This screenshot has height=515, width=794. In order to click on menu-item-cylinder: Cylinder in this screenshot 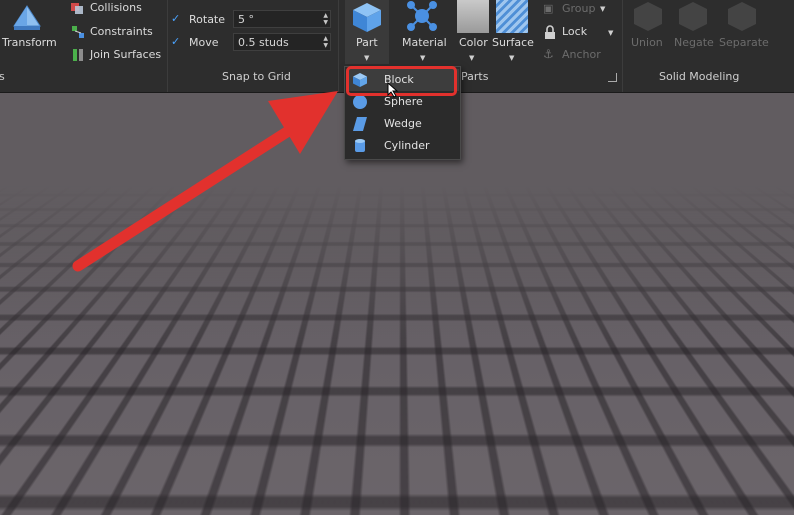, I will do `click(402, 146)`.